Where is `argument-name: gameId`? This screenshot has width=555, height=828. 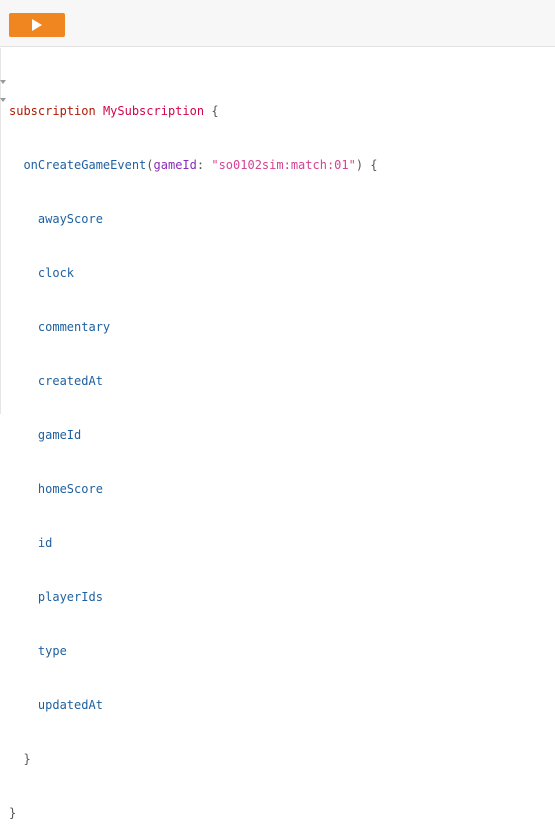
argument-name: gameId is located at coordinates (175, 165).